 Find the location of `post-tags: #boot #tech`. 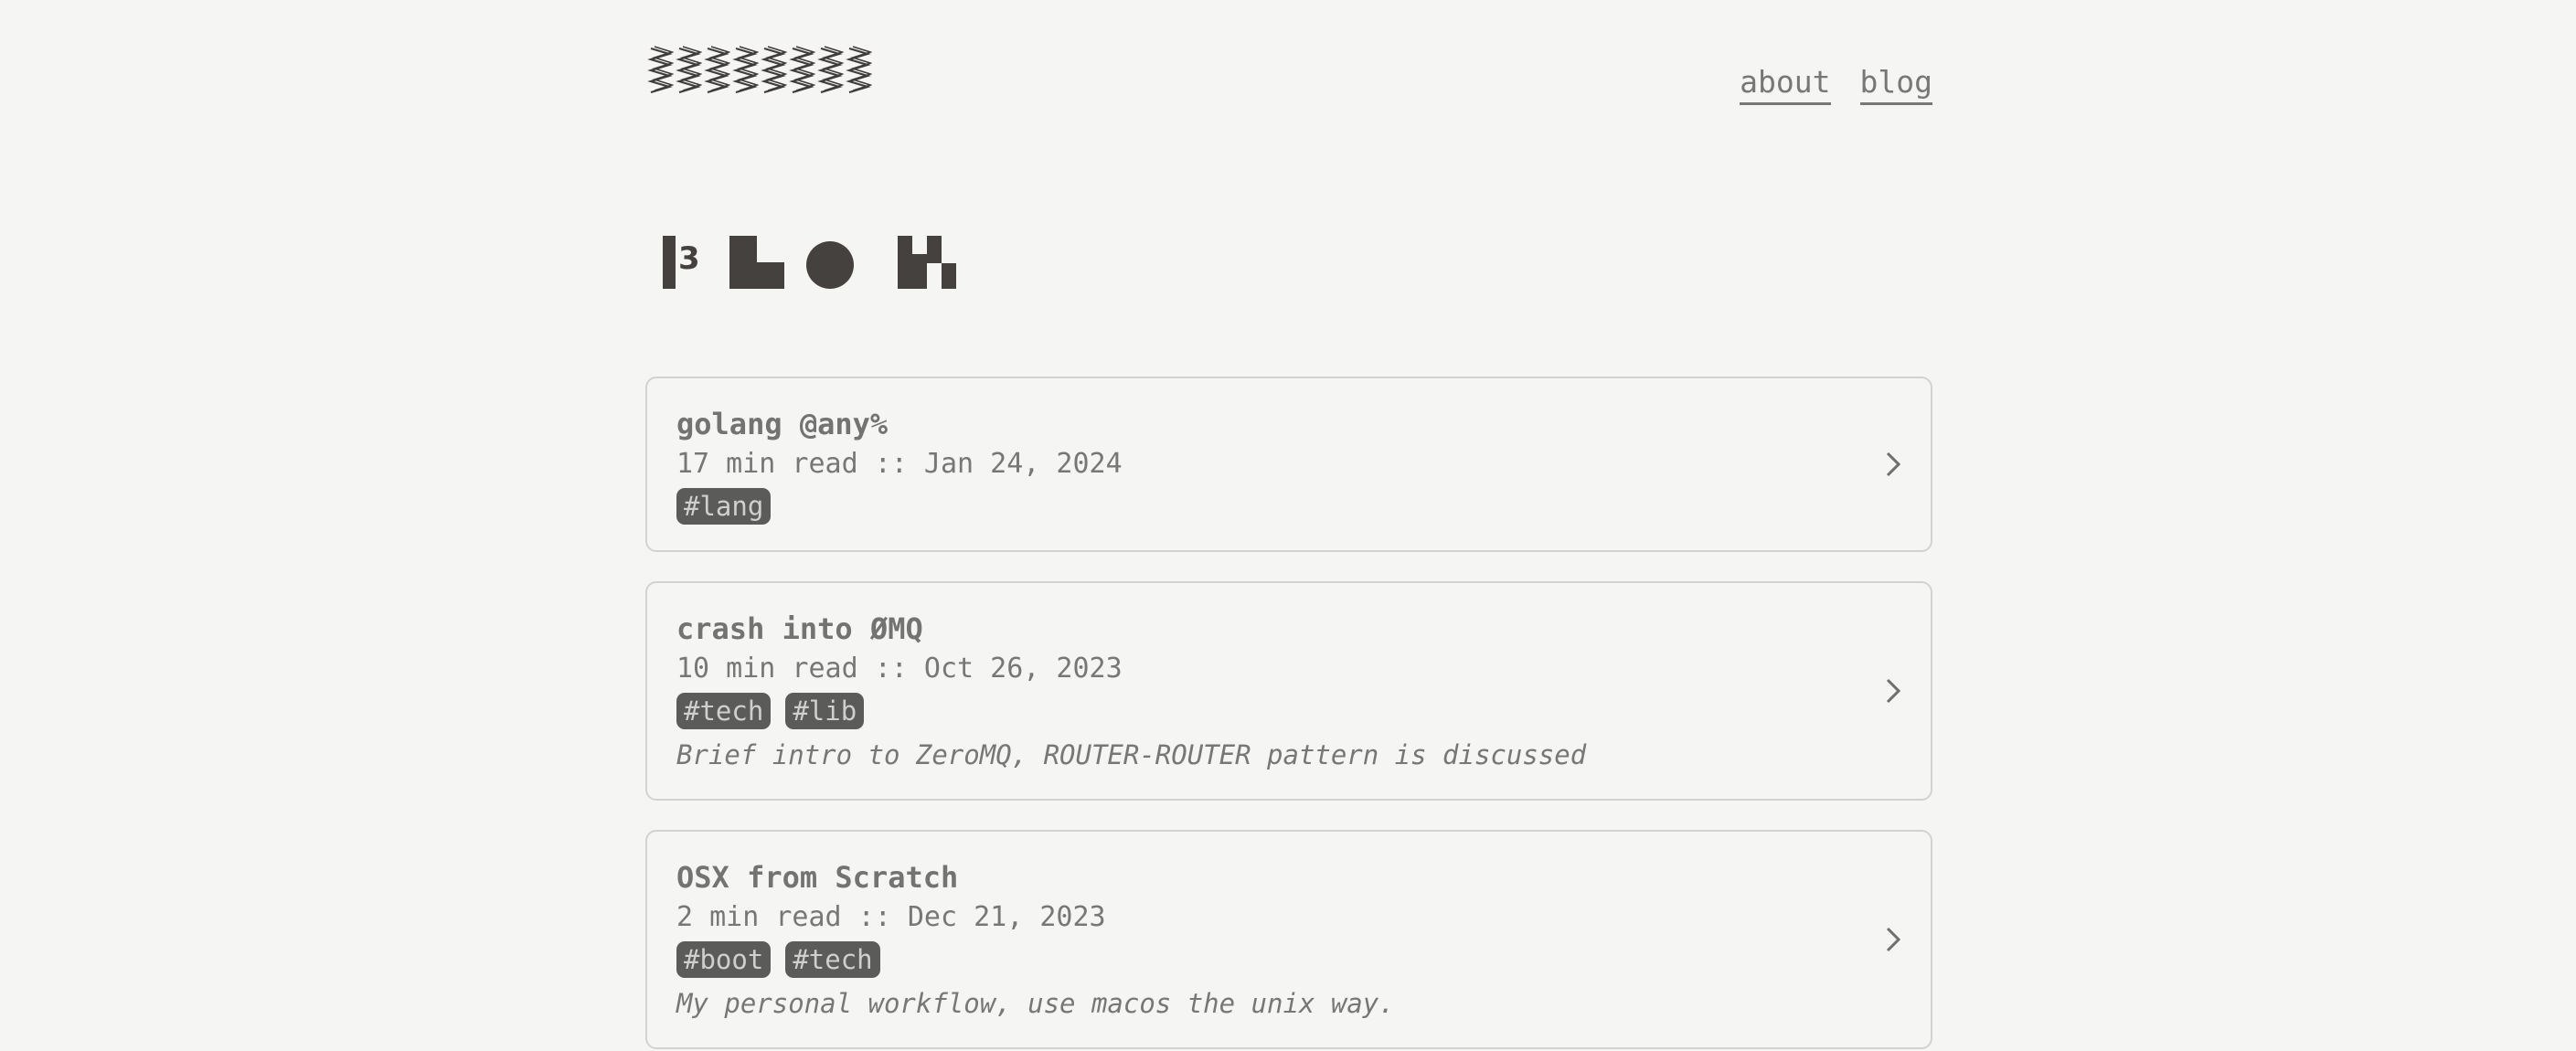

post-tags: #boot #tech is located at coordinates (1288, 959).